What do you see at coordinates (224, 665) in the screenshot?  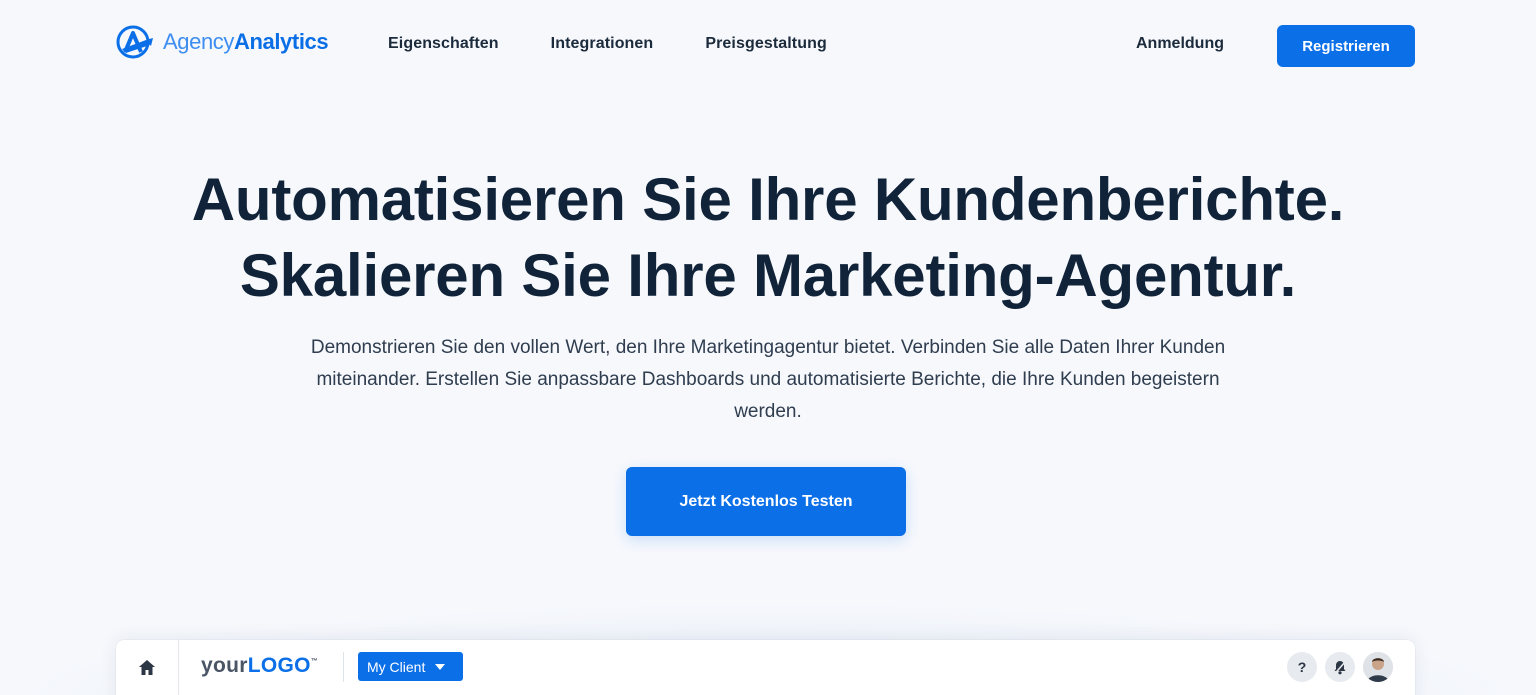 I see `client-logo-prefix: your` at bounding box center [224, 665].